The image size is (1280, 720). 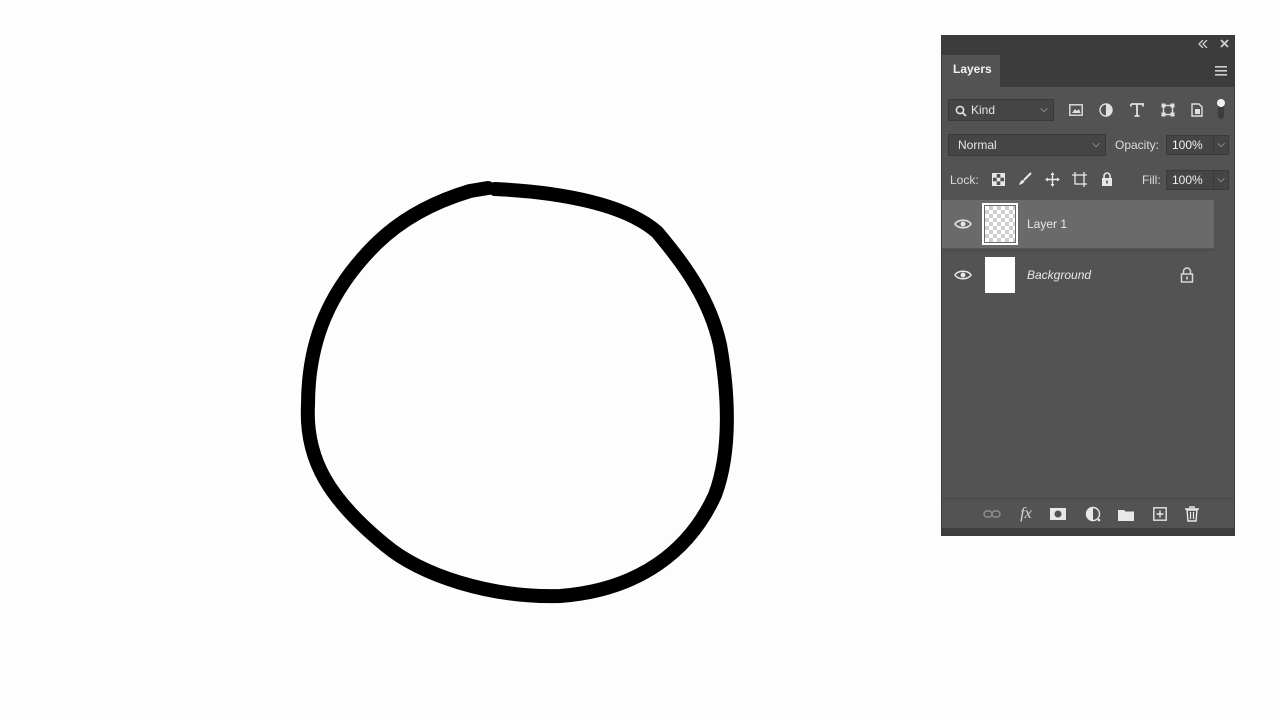 I want to click on blend-mode-value: Normal, so click(x=977, y=145).